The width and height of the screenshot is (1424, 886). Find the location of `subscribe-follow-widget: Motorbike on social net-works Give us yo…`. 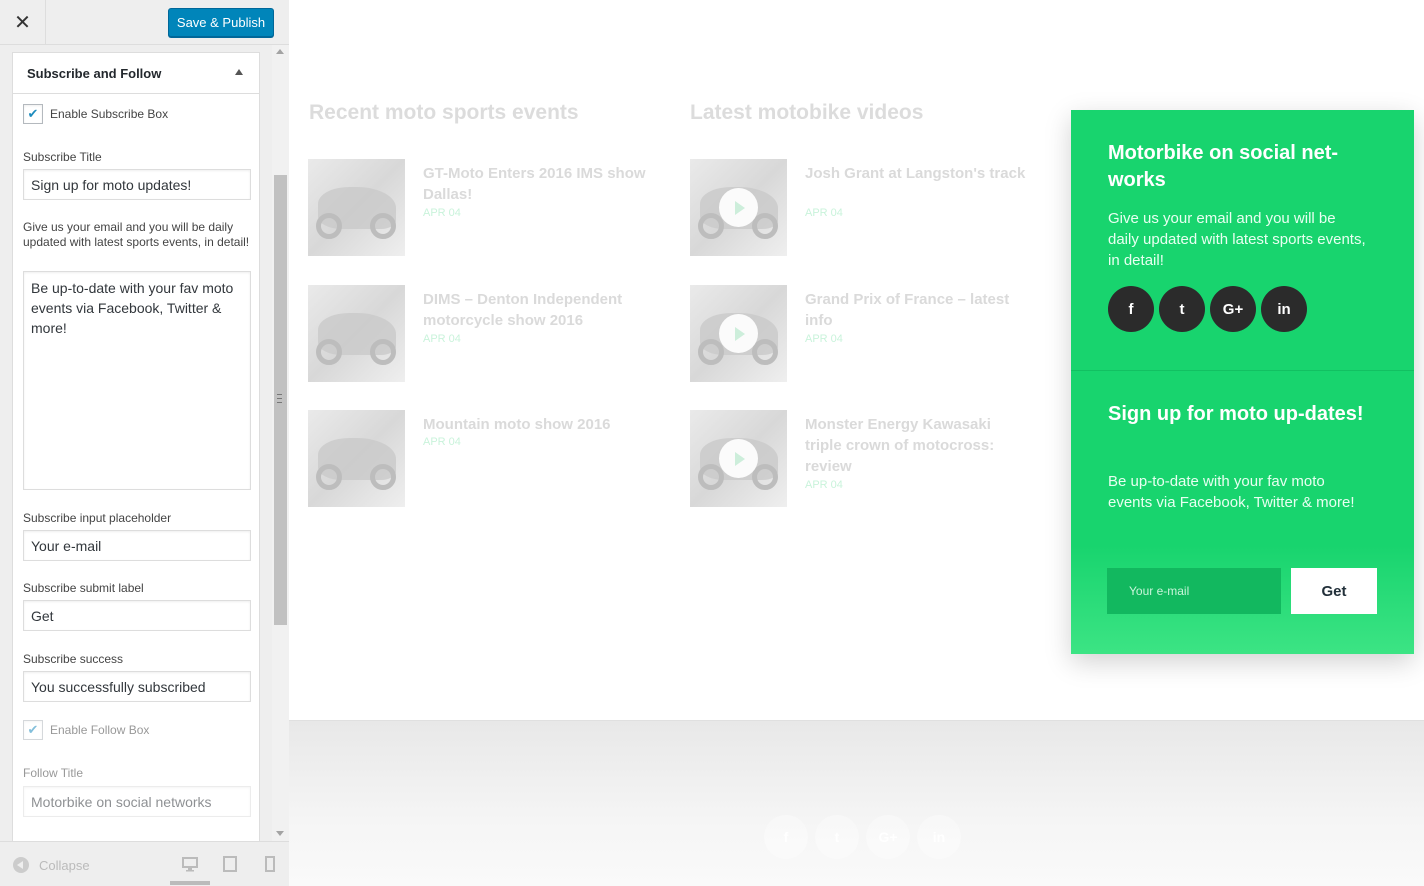

subscribe-follow-widget: Motorbike on social net-works Give us yo… is located at coordinates (1242, 382).